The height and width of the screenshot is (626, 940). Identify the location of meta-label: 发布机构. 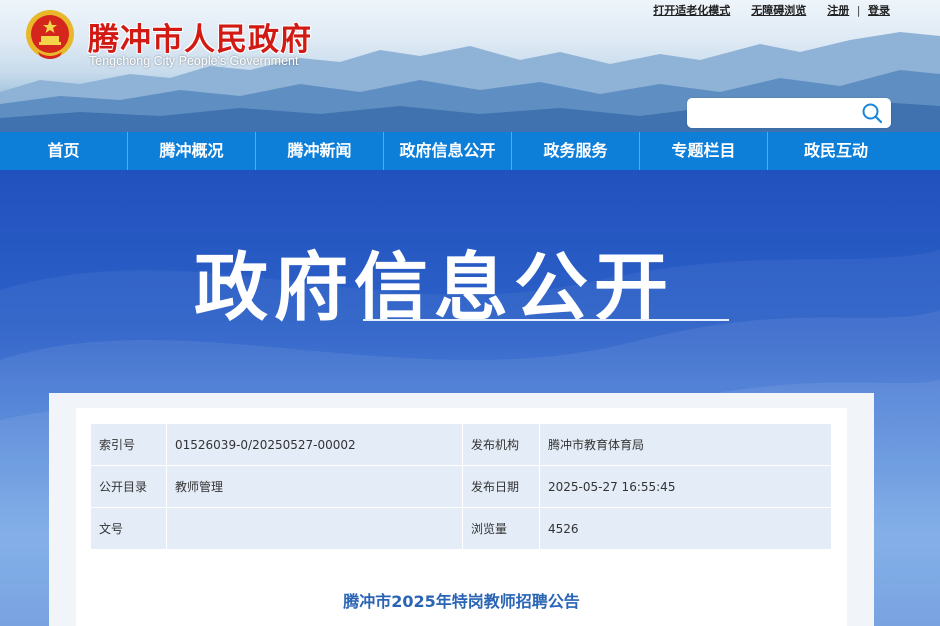
(501, 445).